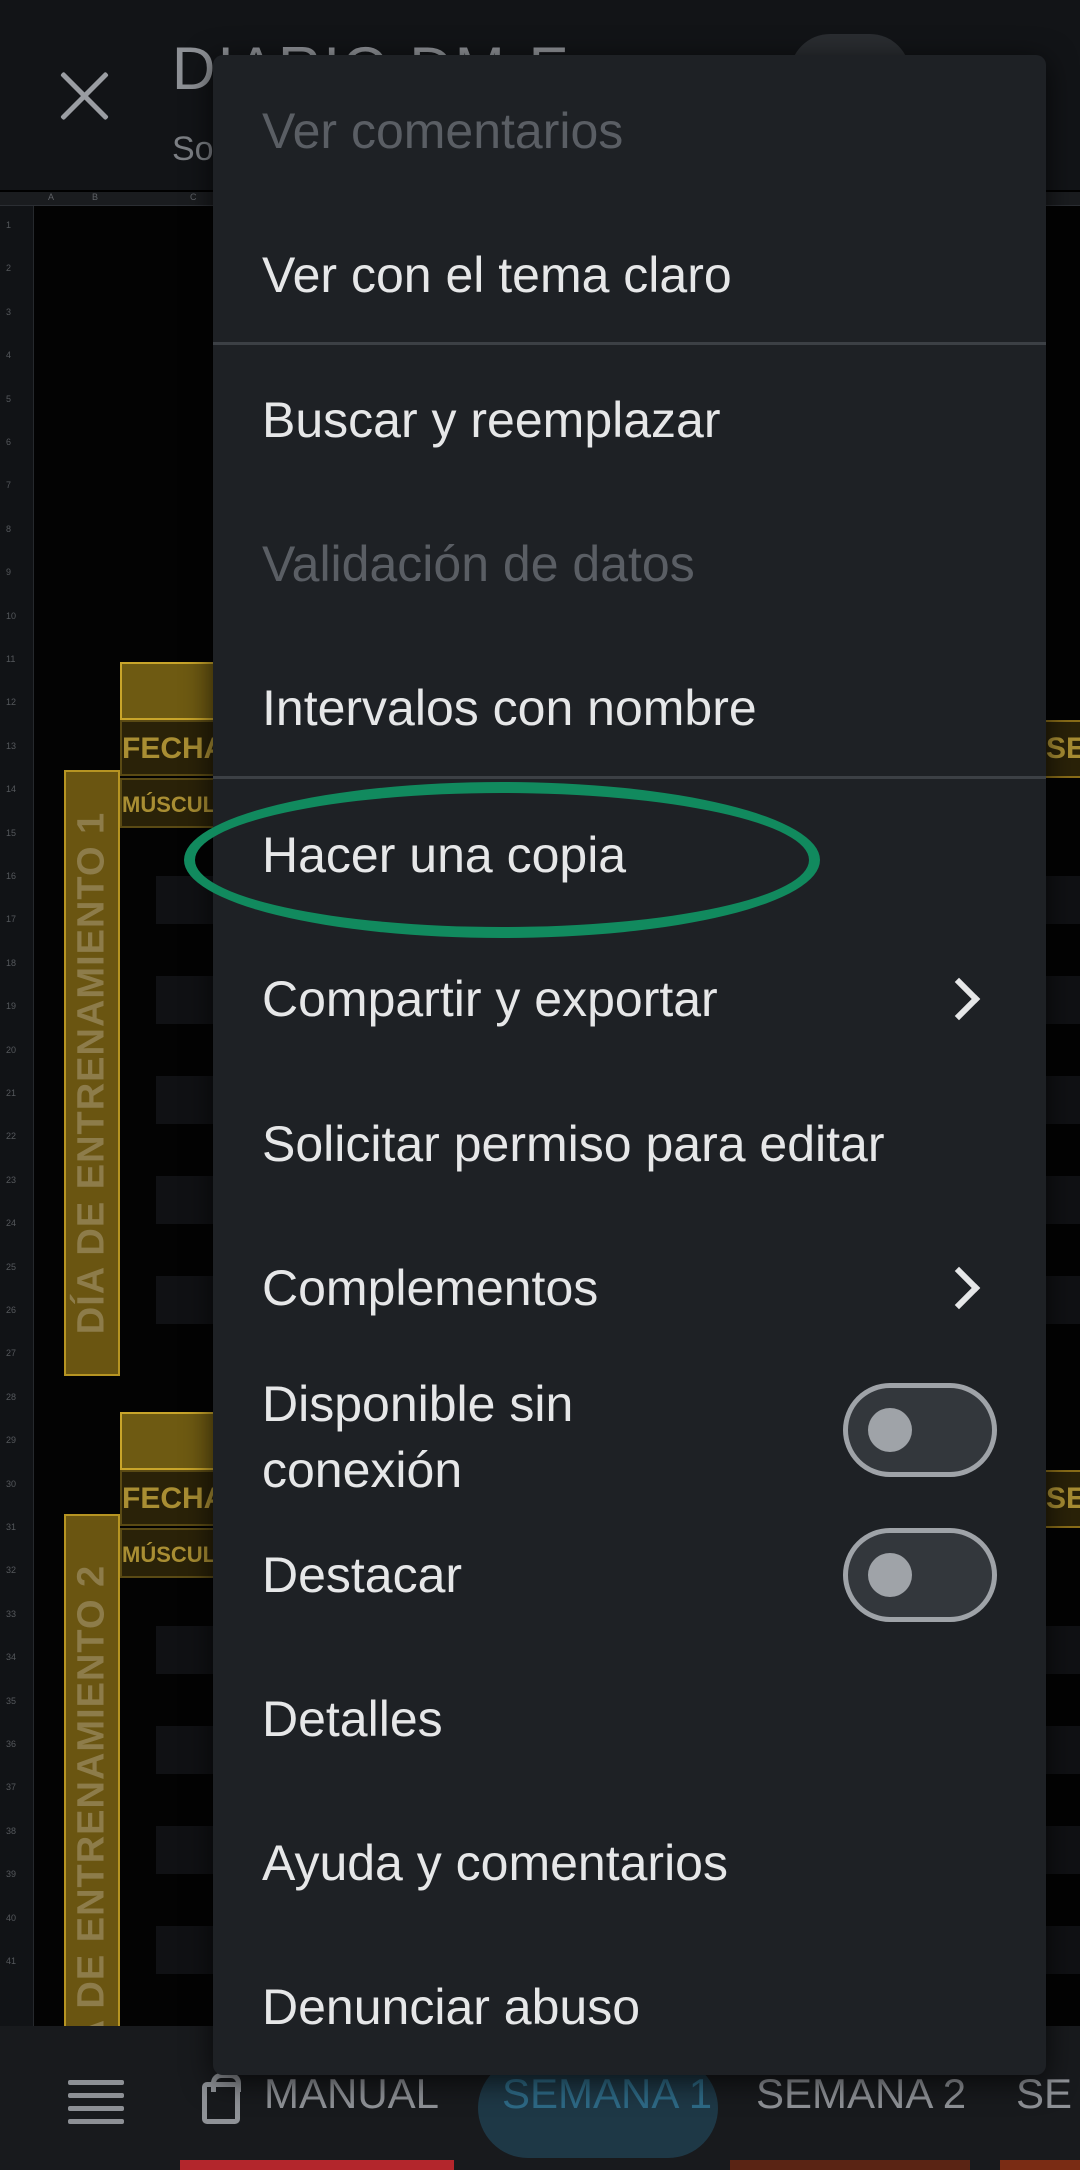  Describe the element at coordinates (11, 1483) in the screenshot. I see `row-number: 30` at that location.